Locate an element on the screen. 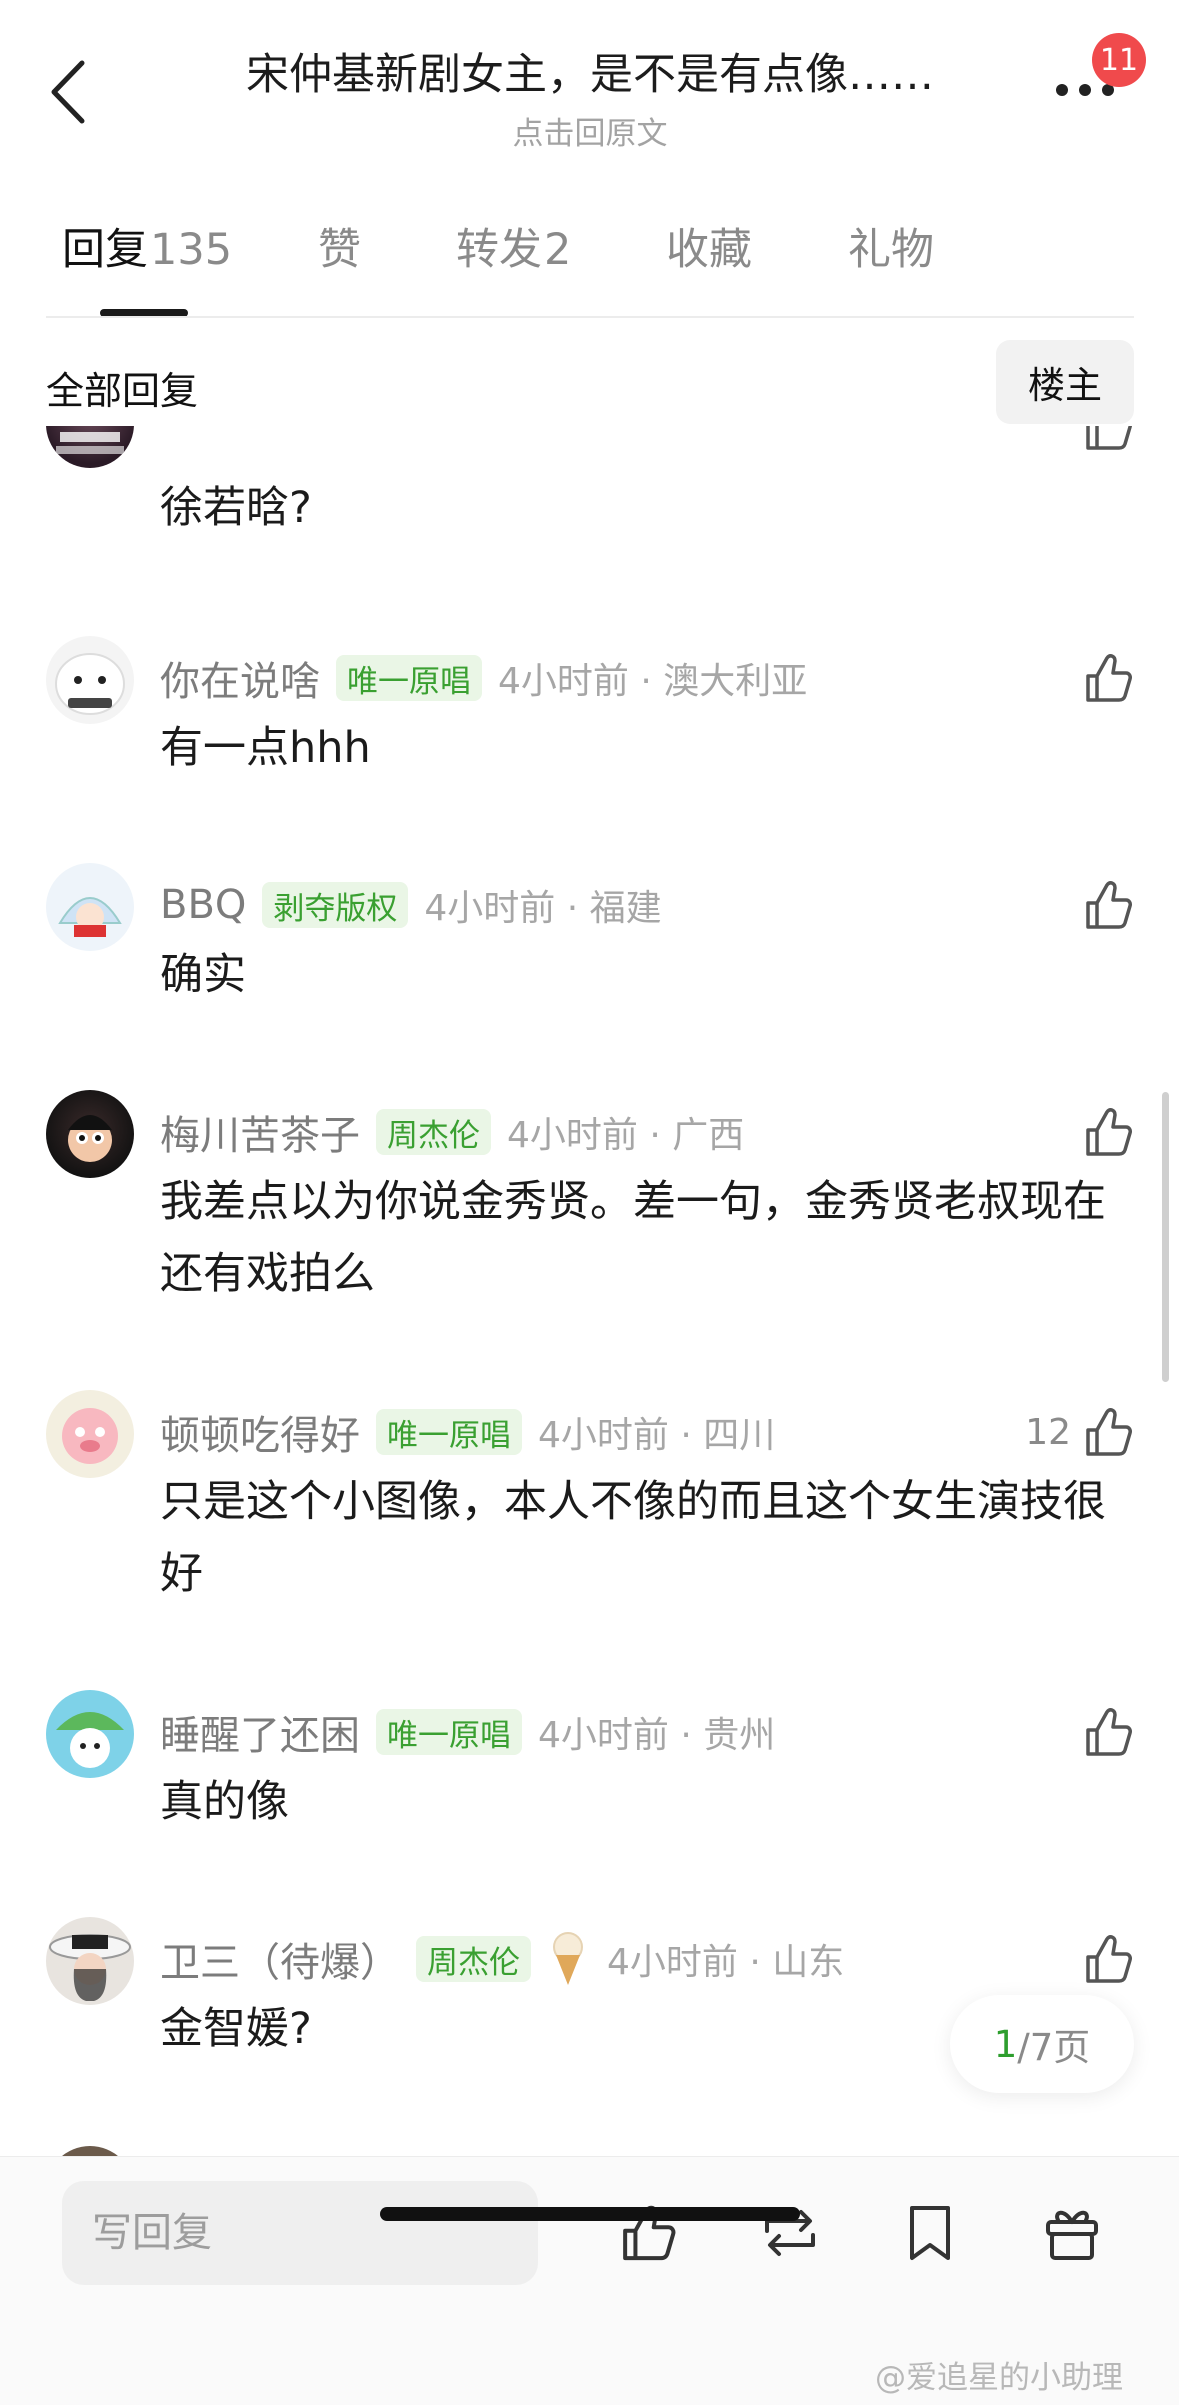  divider is located at coordinates (590, 317).